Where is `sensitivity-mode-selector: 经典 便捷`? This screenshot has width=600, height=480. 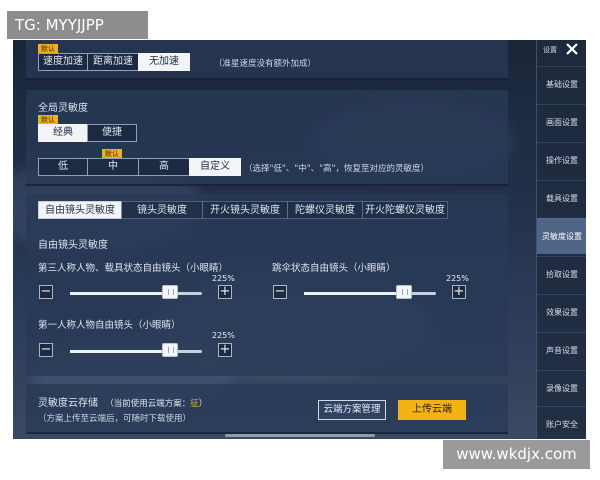 sensitivity-mode-selector: 经典 便捷 is located at coordinates (87, 133).